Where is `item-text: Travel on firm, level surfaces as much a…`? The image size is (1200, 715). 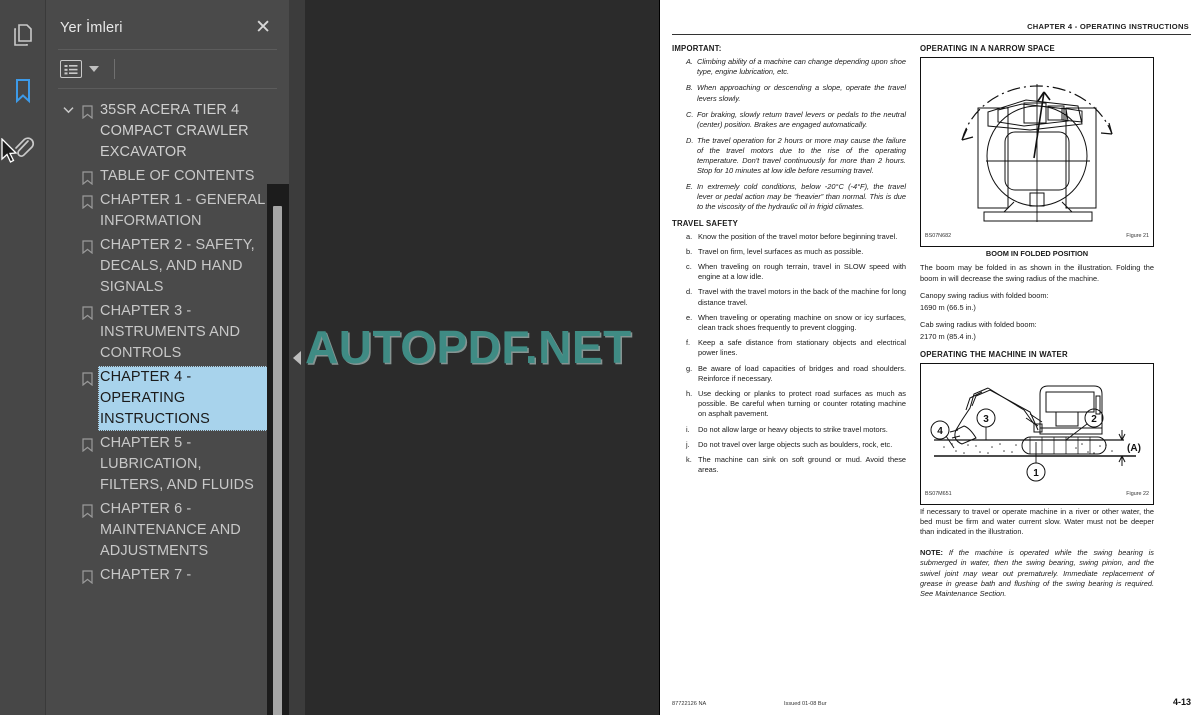 item-text: Travel on firm, level surfaces as much a… is located at coordinates (781, 251).